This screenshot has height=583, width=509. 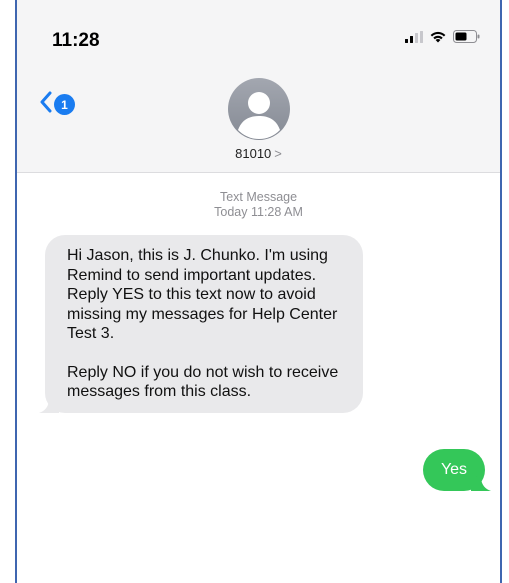 I want to click on wifi-icon, so click(x=438, y=39).